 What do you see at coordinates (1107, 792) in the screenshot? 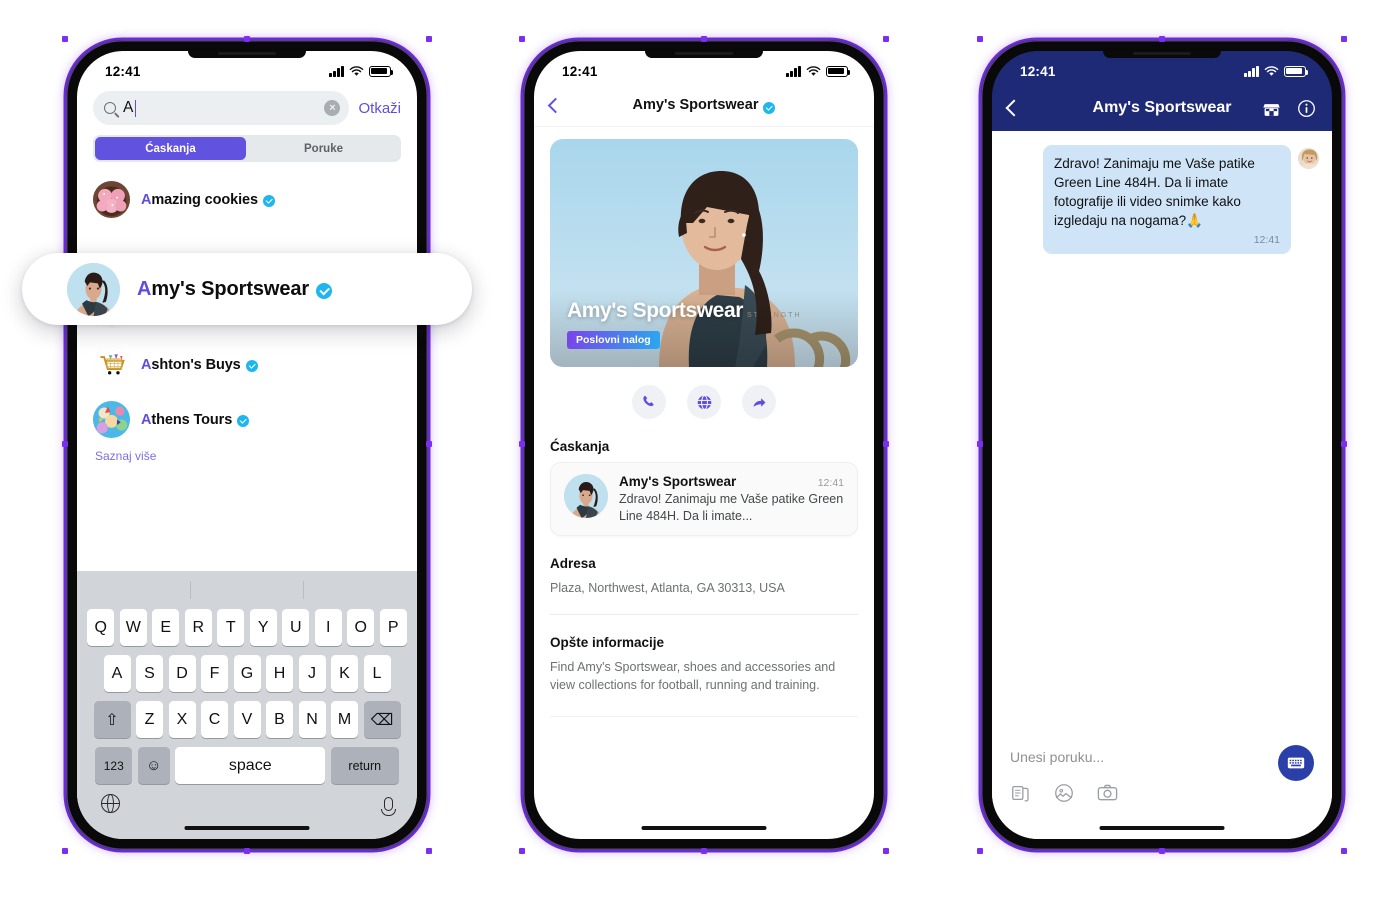
I see `camera-icon` at bounding box center [1107, 792].